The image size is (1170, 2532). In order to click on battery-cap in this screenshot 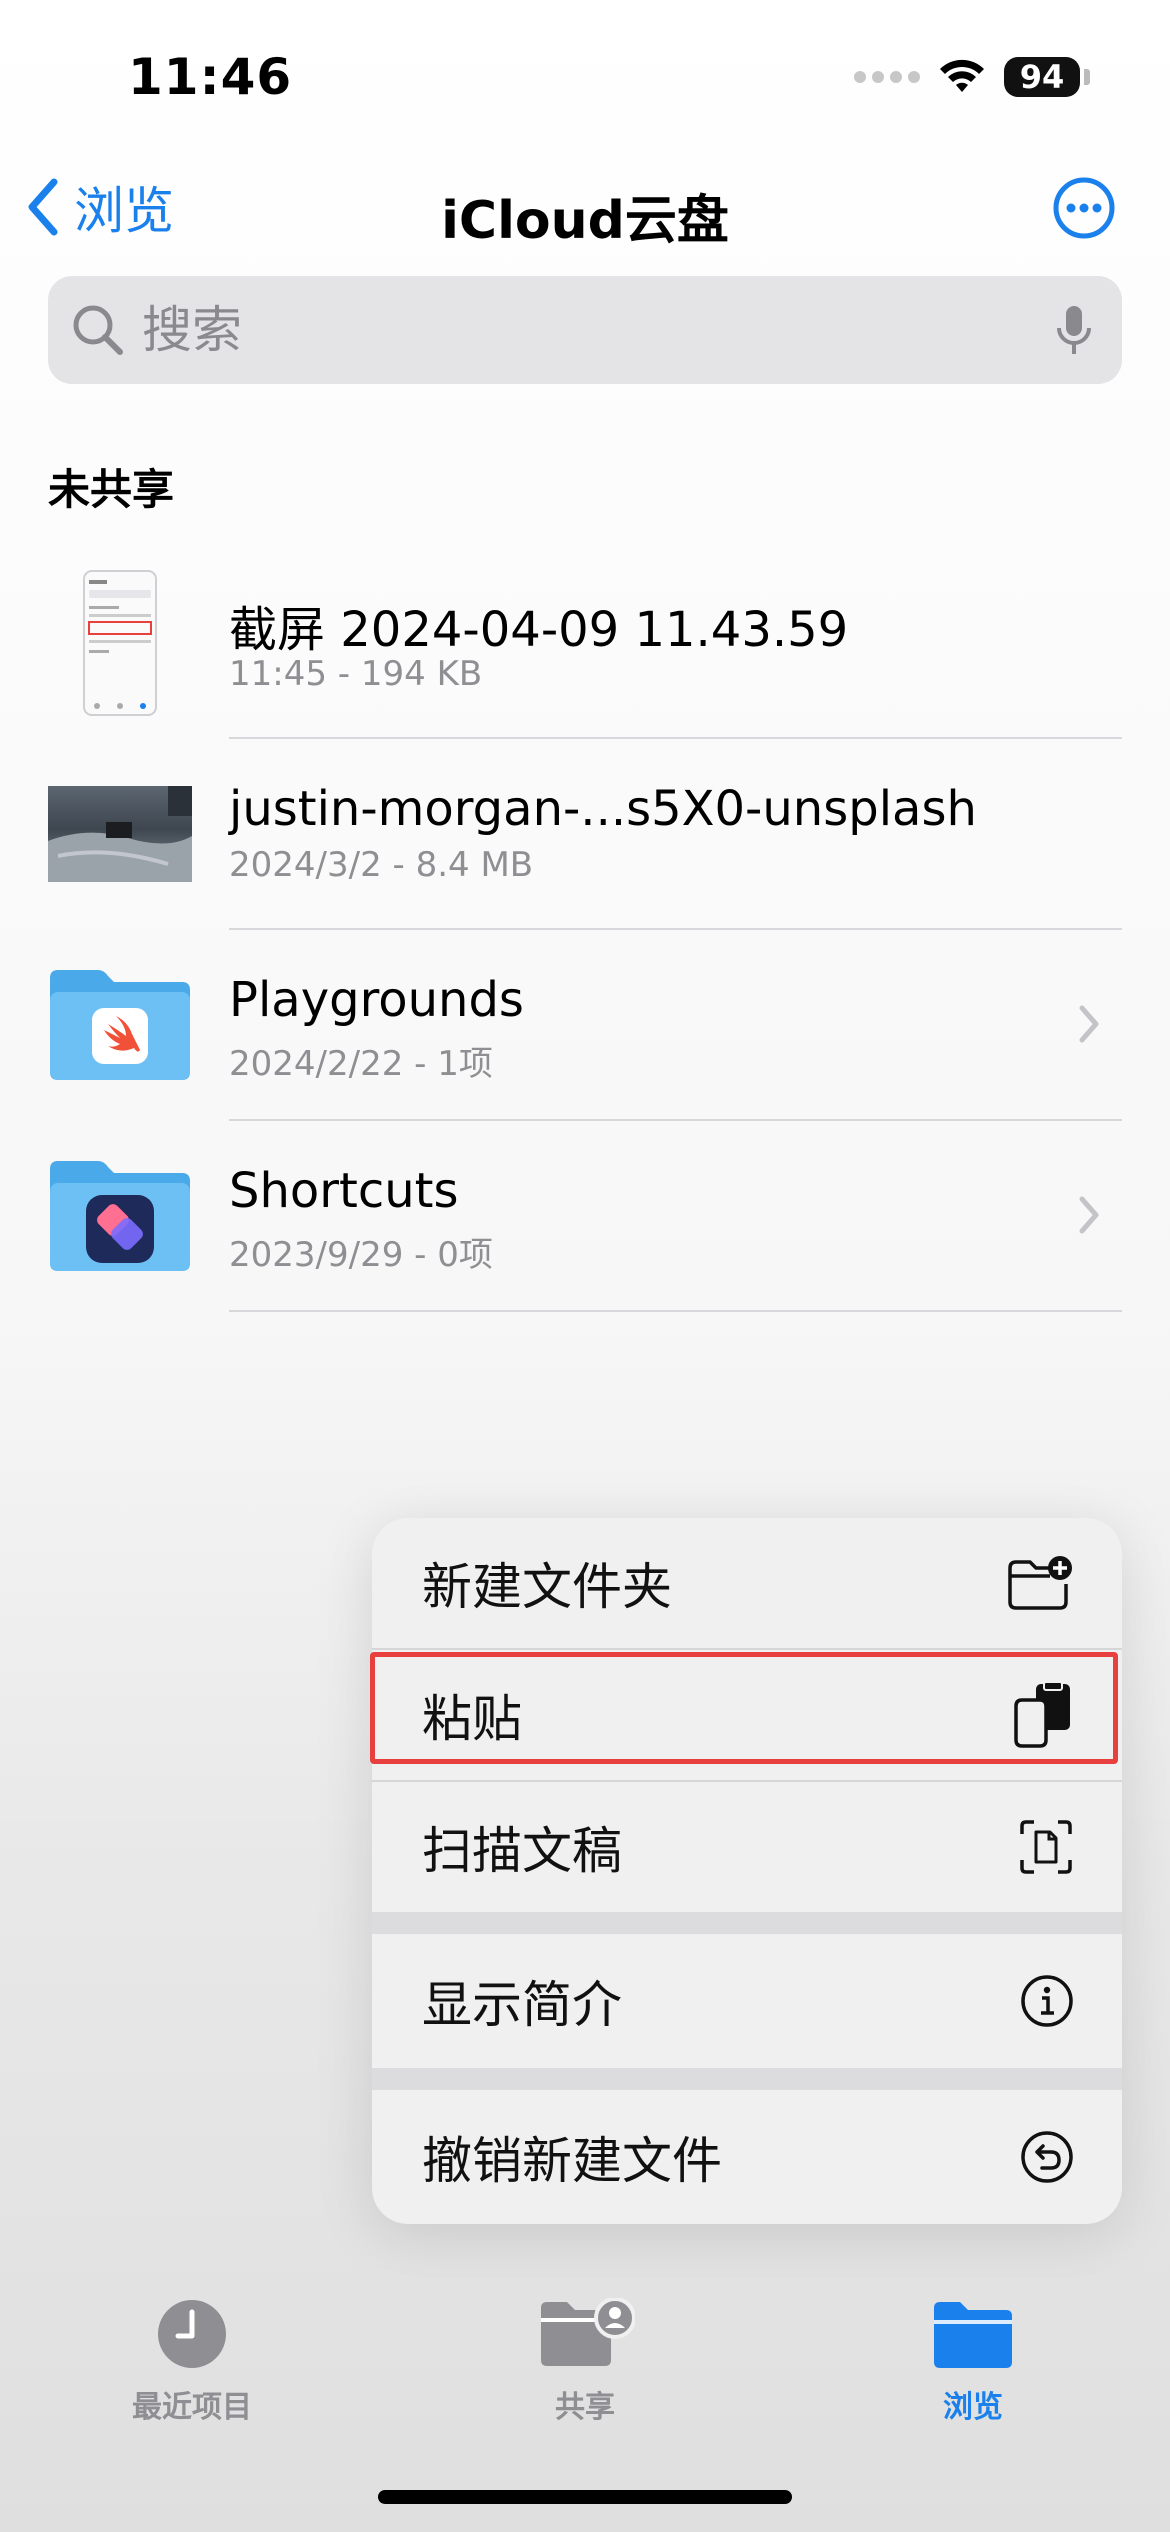, I will do `click(1087, 77)`.